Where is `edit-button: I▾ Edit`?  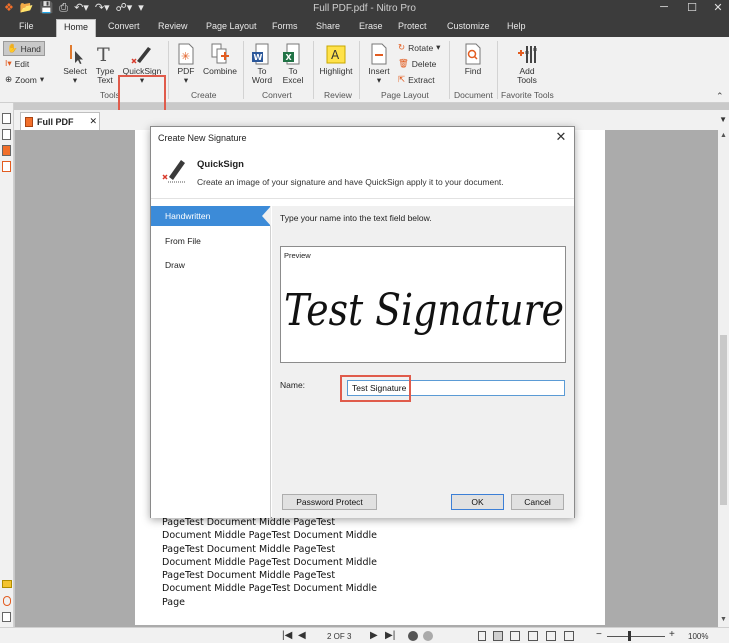 edit-button: I▾ Edit is located at coordinates (17, 63).